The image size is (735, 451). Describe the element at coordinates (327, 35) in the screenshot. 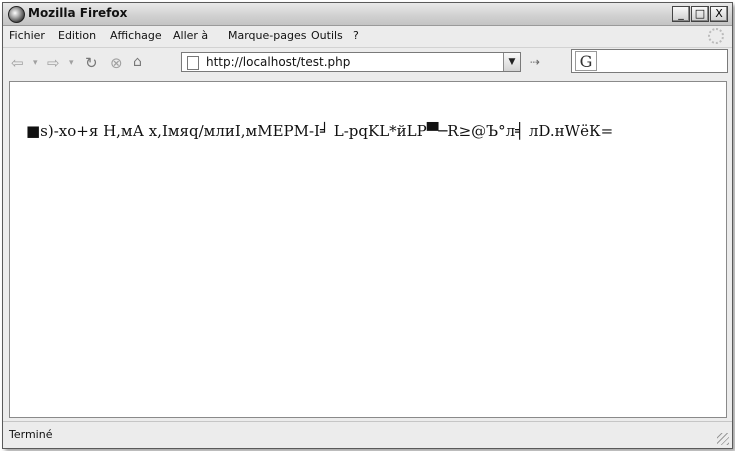

I see `menu-outils: Outils` at that location.